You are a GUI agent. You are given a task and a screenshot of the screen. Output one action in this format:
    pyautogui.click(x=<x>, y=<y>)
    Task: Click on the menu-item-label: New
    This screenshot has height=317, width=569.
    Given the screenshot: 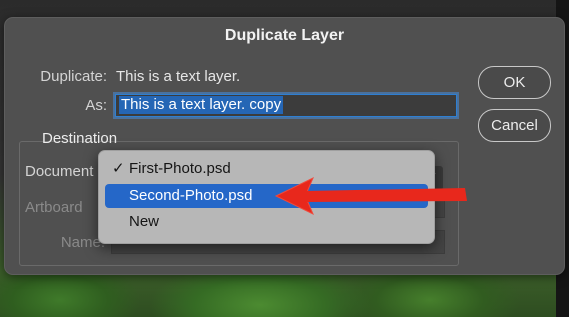 What is the action you would take?
    pyautogui.click(x=144, y=221)
    